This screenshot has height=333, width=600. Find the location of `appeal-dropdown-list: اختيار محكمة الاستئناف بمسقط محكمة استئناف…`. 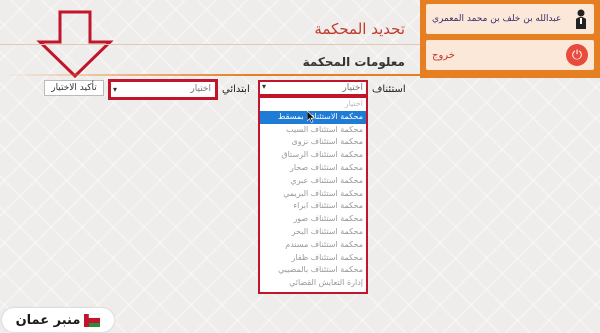

appeal-dropdown-list: اختيار محكمة الاستئناف بمسقط محكمة استئناف… is located at coordinates (313, 195).